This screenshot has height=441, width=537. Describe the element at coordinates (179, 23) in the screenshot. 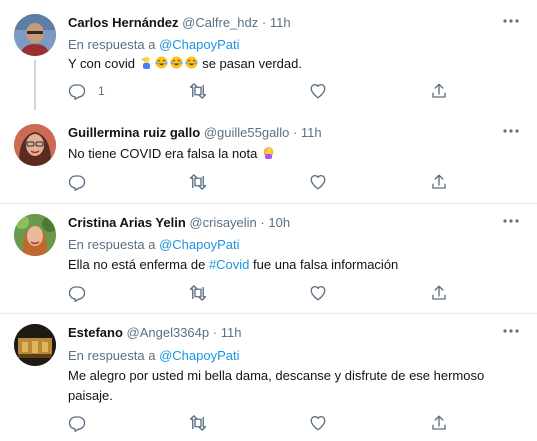

I see `tweet-header: Carlos Hernández @Calfre_hdz · 11h` at that location.